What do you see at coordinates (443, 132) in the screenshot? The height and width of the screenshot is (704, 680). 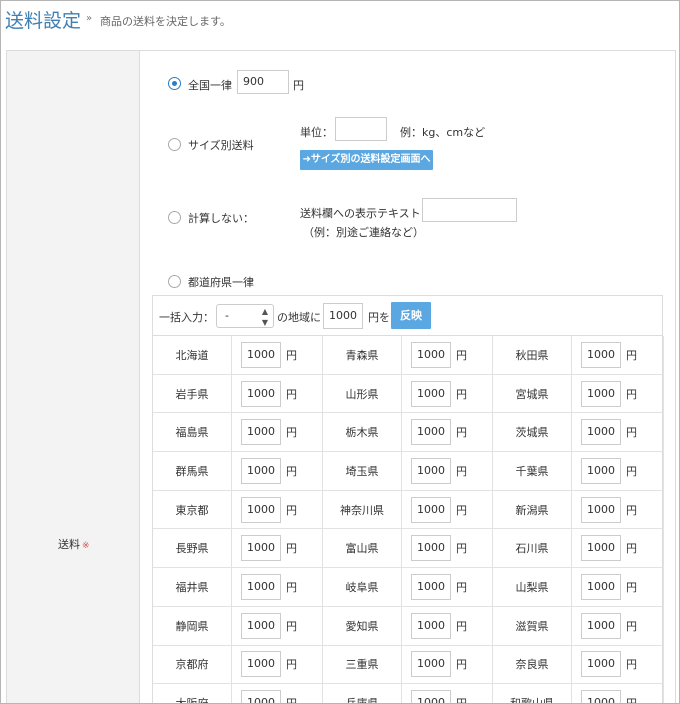 I see `unit-example: 例：kg、cmなど` at bounding box center [443, 132].